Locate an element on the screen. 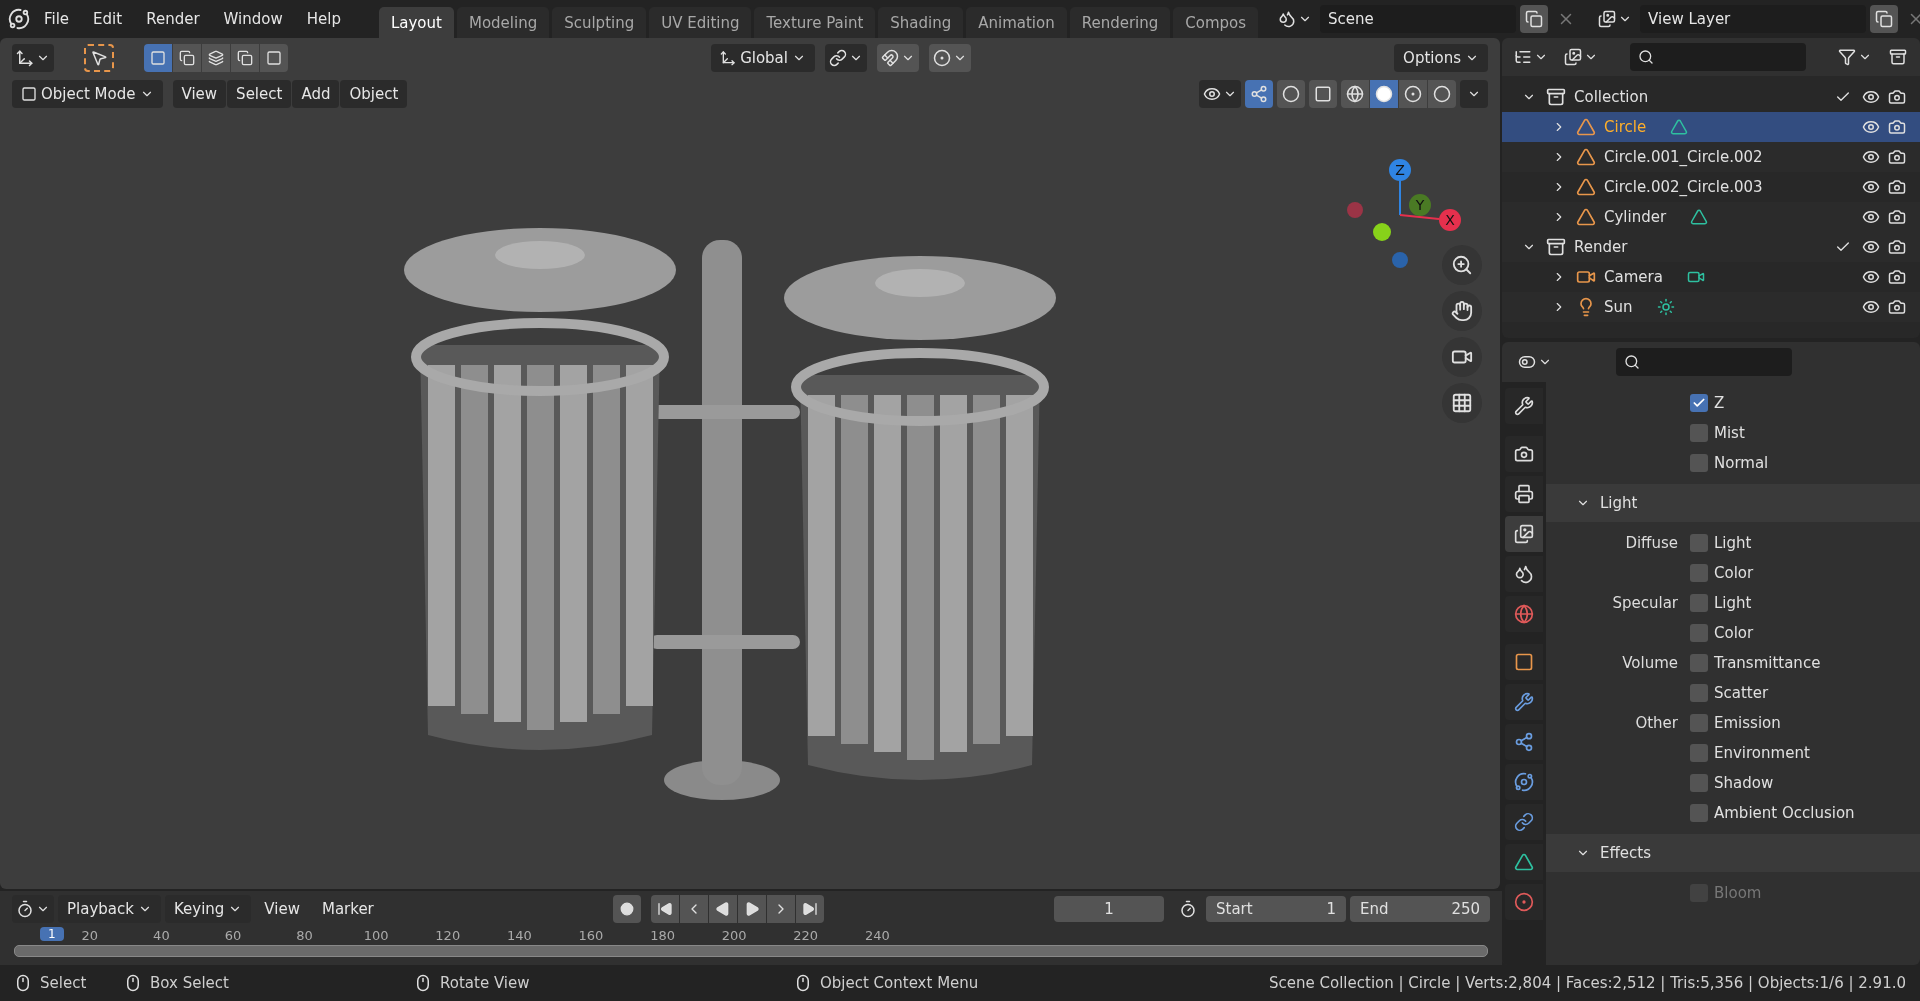 This screenshot has height=1001, width=1920. play-button is located at coordinates (751, 909).